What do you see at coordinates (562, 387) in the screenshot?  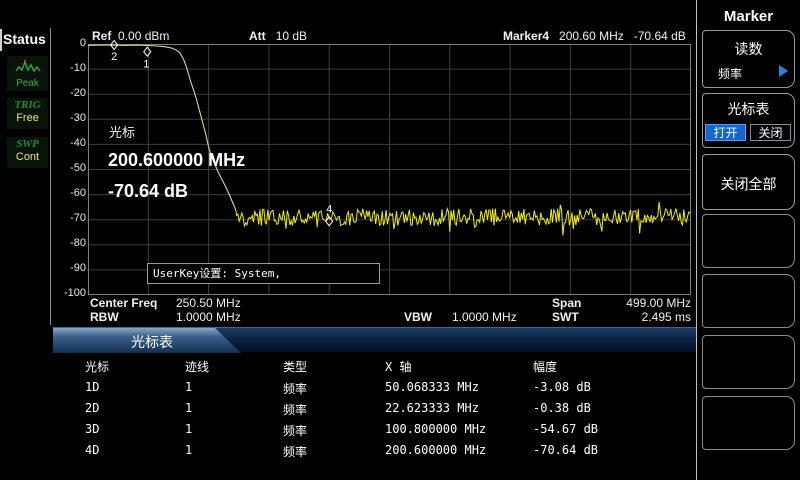 I see `cell-amp: -3.08 dB` at bounding box center [562, 387].